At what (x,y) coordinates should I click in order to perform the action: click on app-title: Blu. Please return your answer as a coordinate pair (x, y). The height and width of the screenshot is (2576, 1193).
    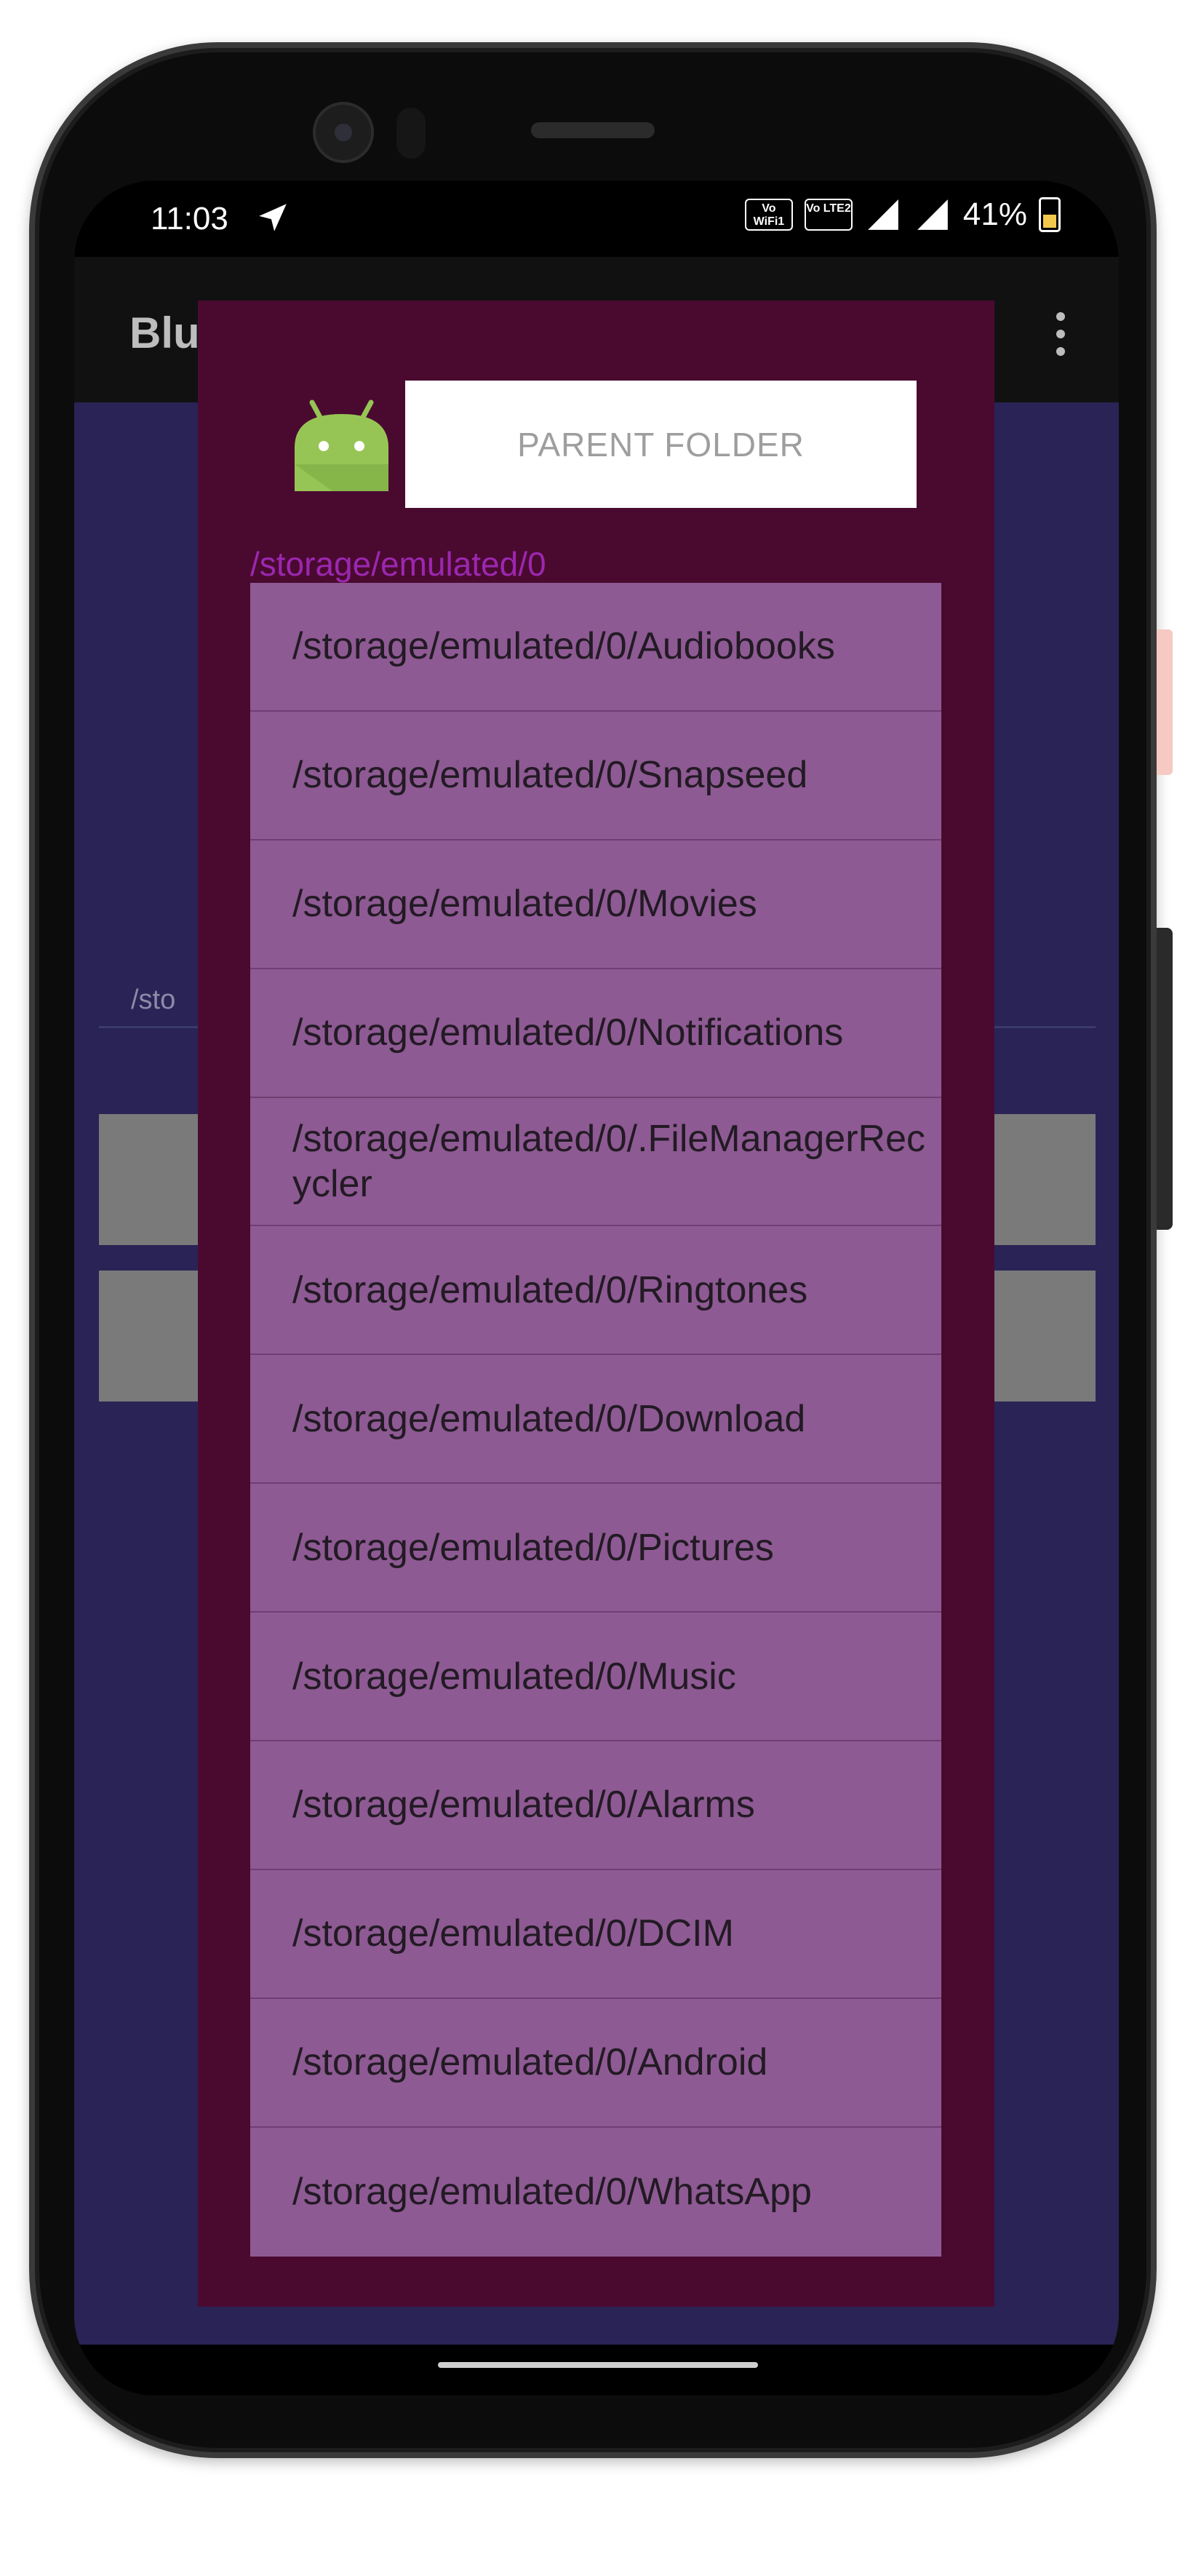
    Looking at the image, I should click on (164, 333).